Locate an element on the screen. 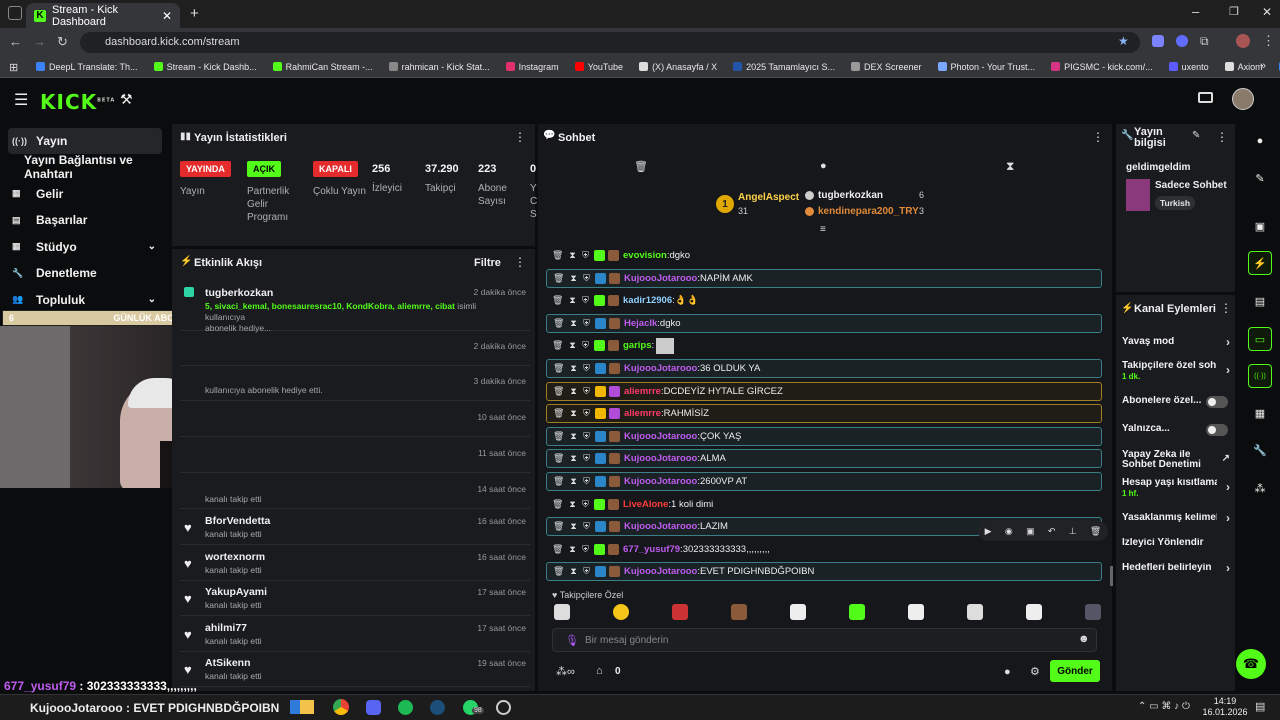  browser-menu-icon: ⋮ is located at coordinates (1268, 41).